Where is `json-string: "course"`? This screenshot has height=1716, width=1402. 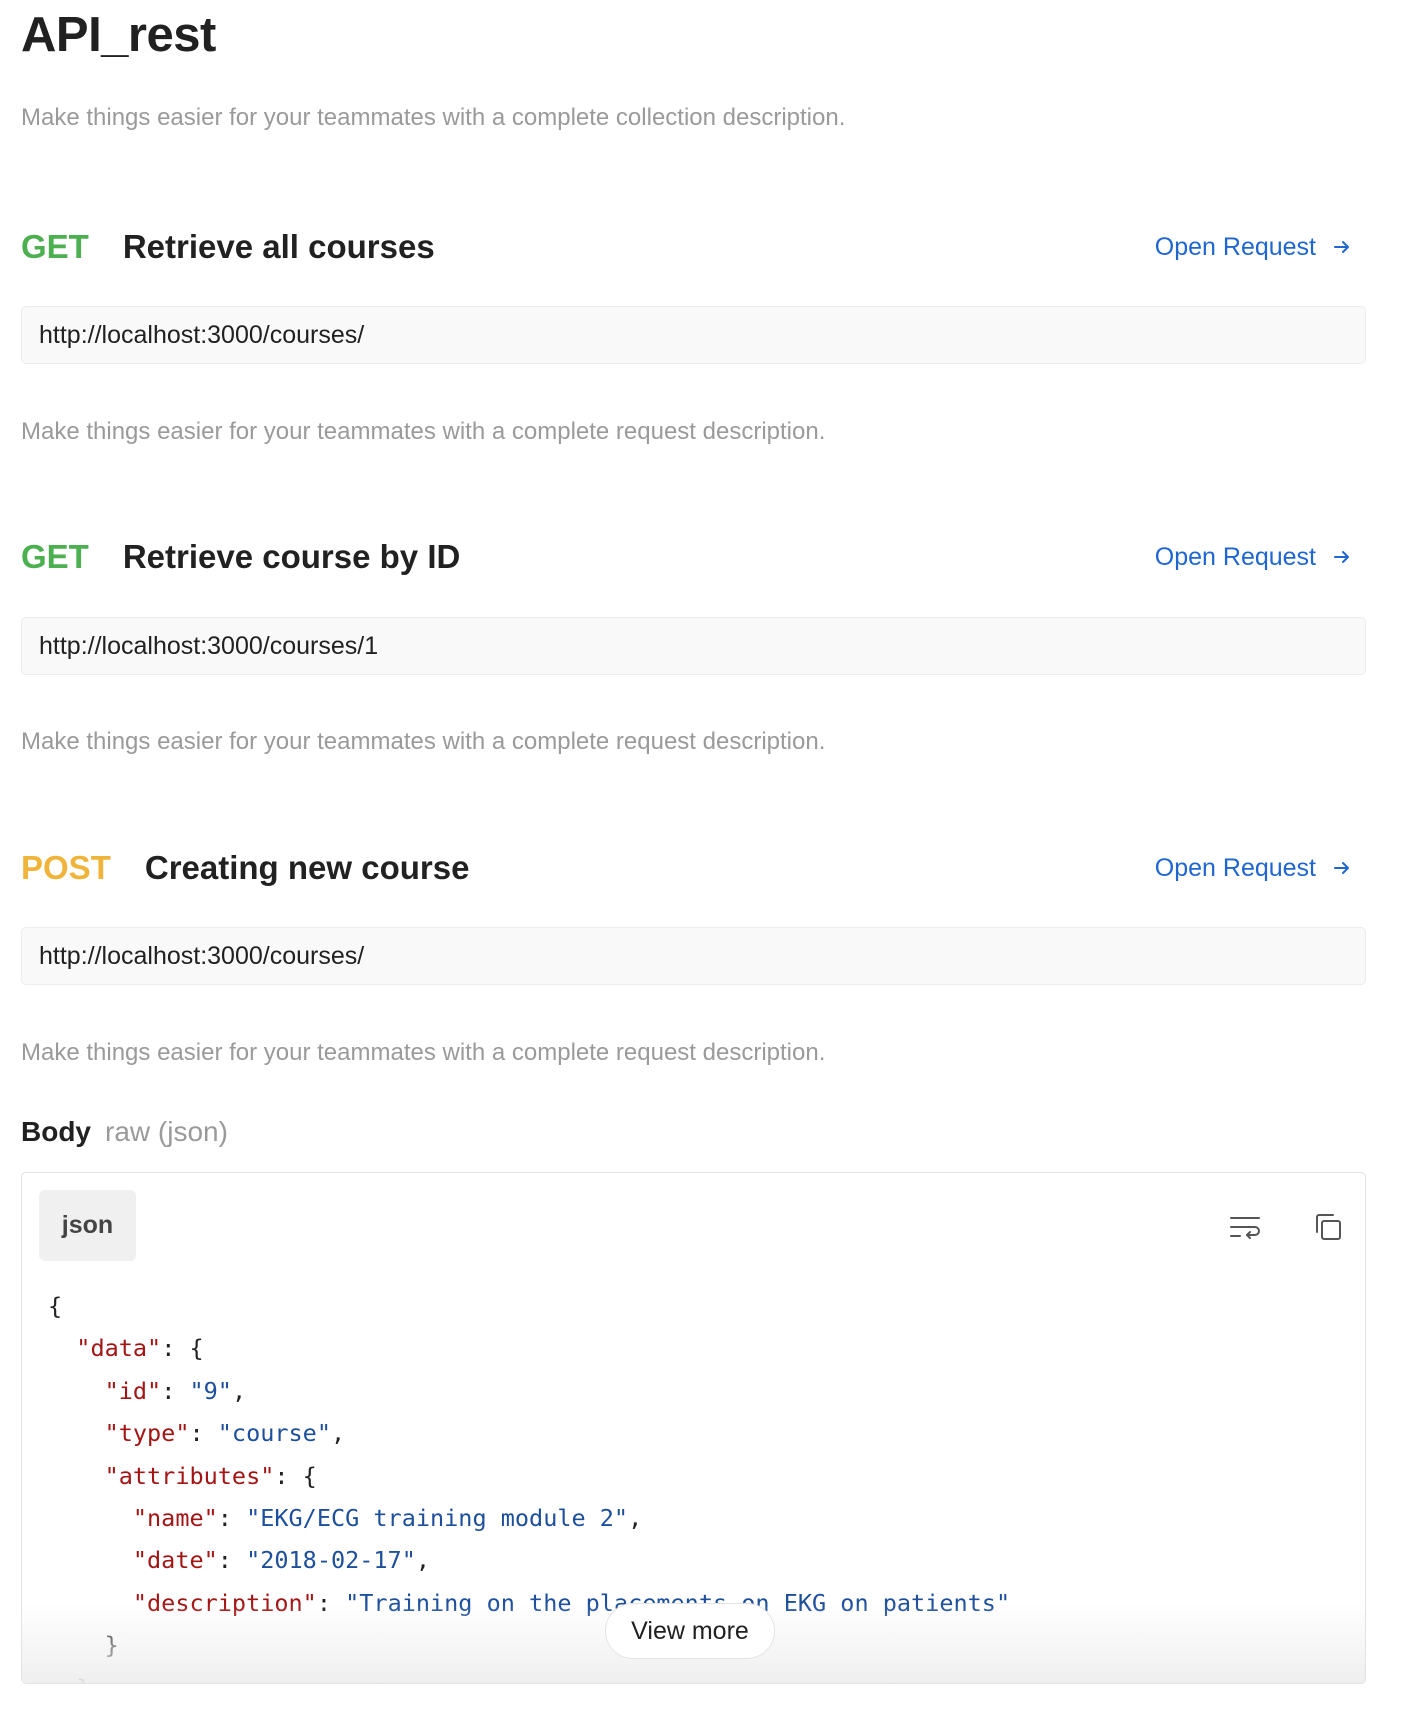
json-string: "course" is located at coordinates (274, 1433).